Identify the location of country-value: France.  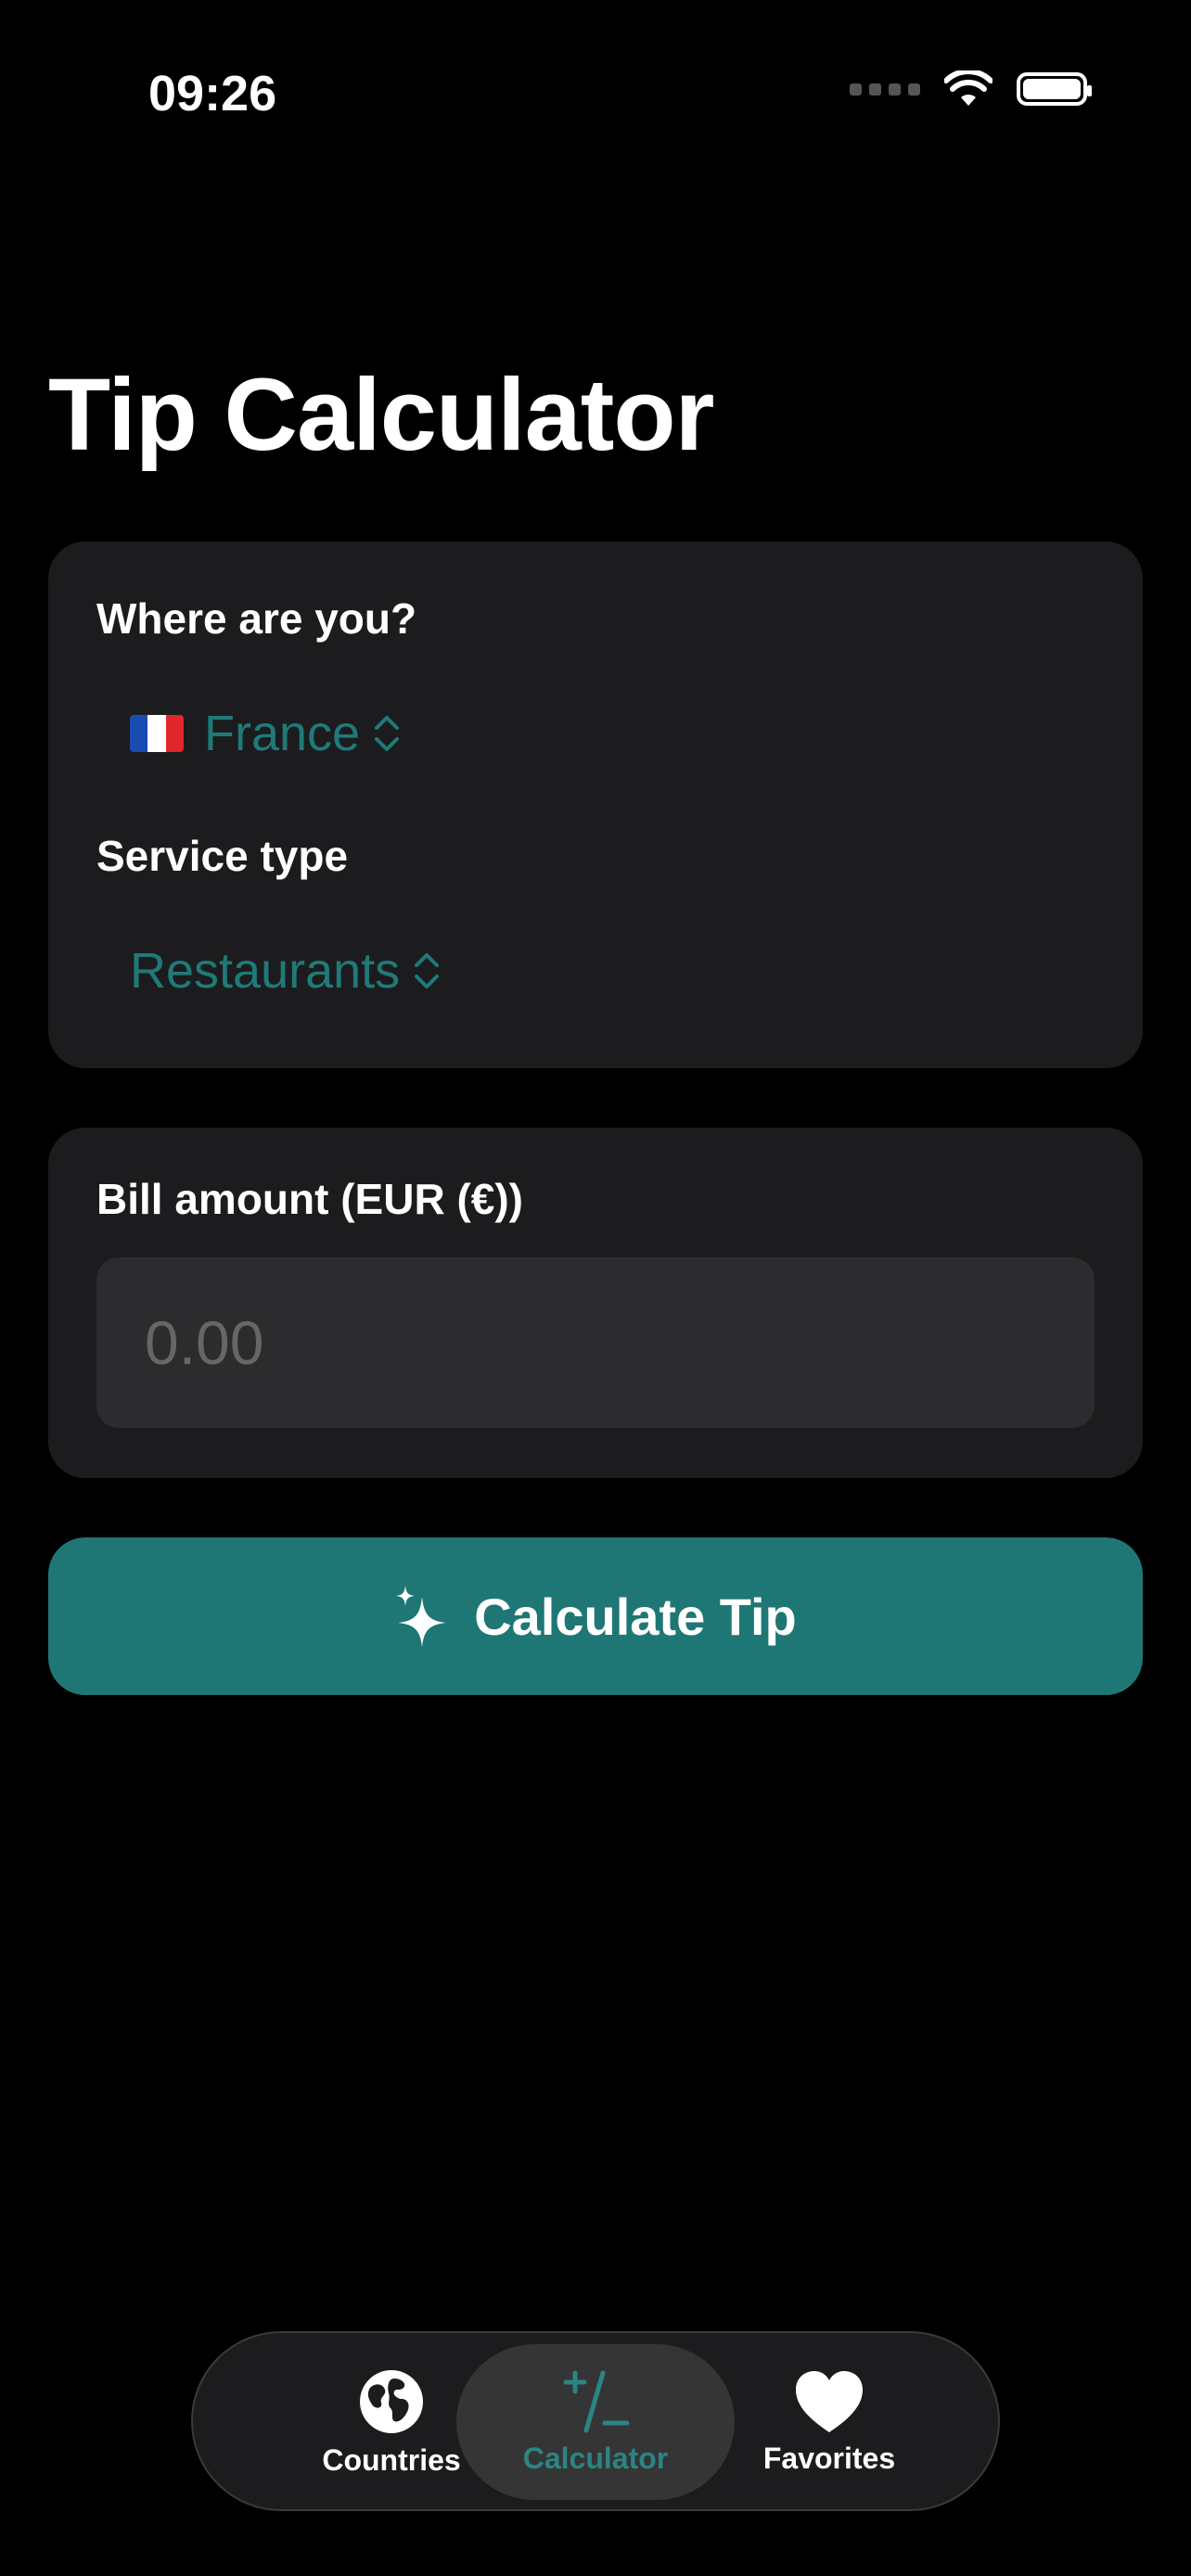
(283, 733).